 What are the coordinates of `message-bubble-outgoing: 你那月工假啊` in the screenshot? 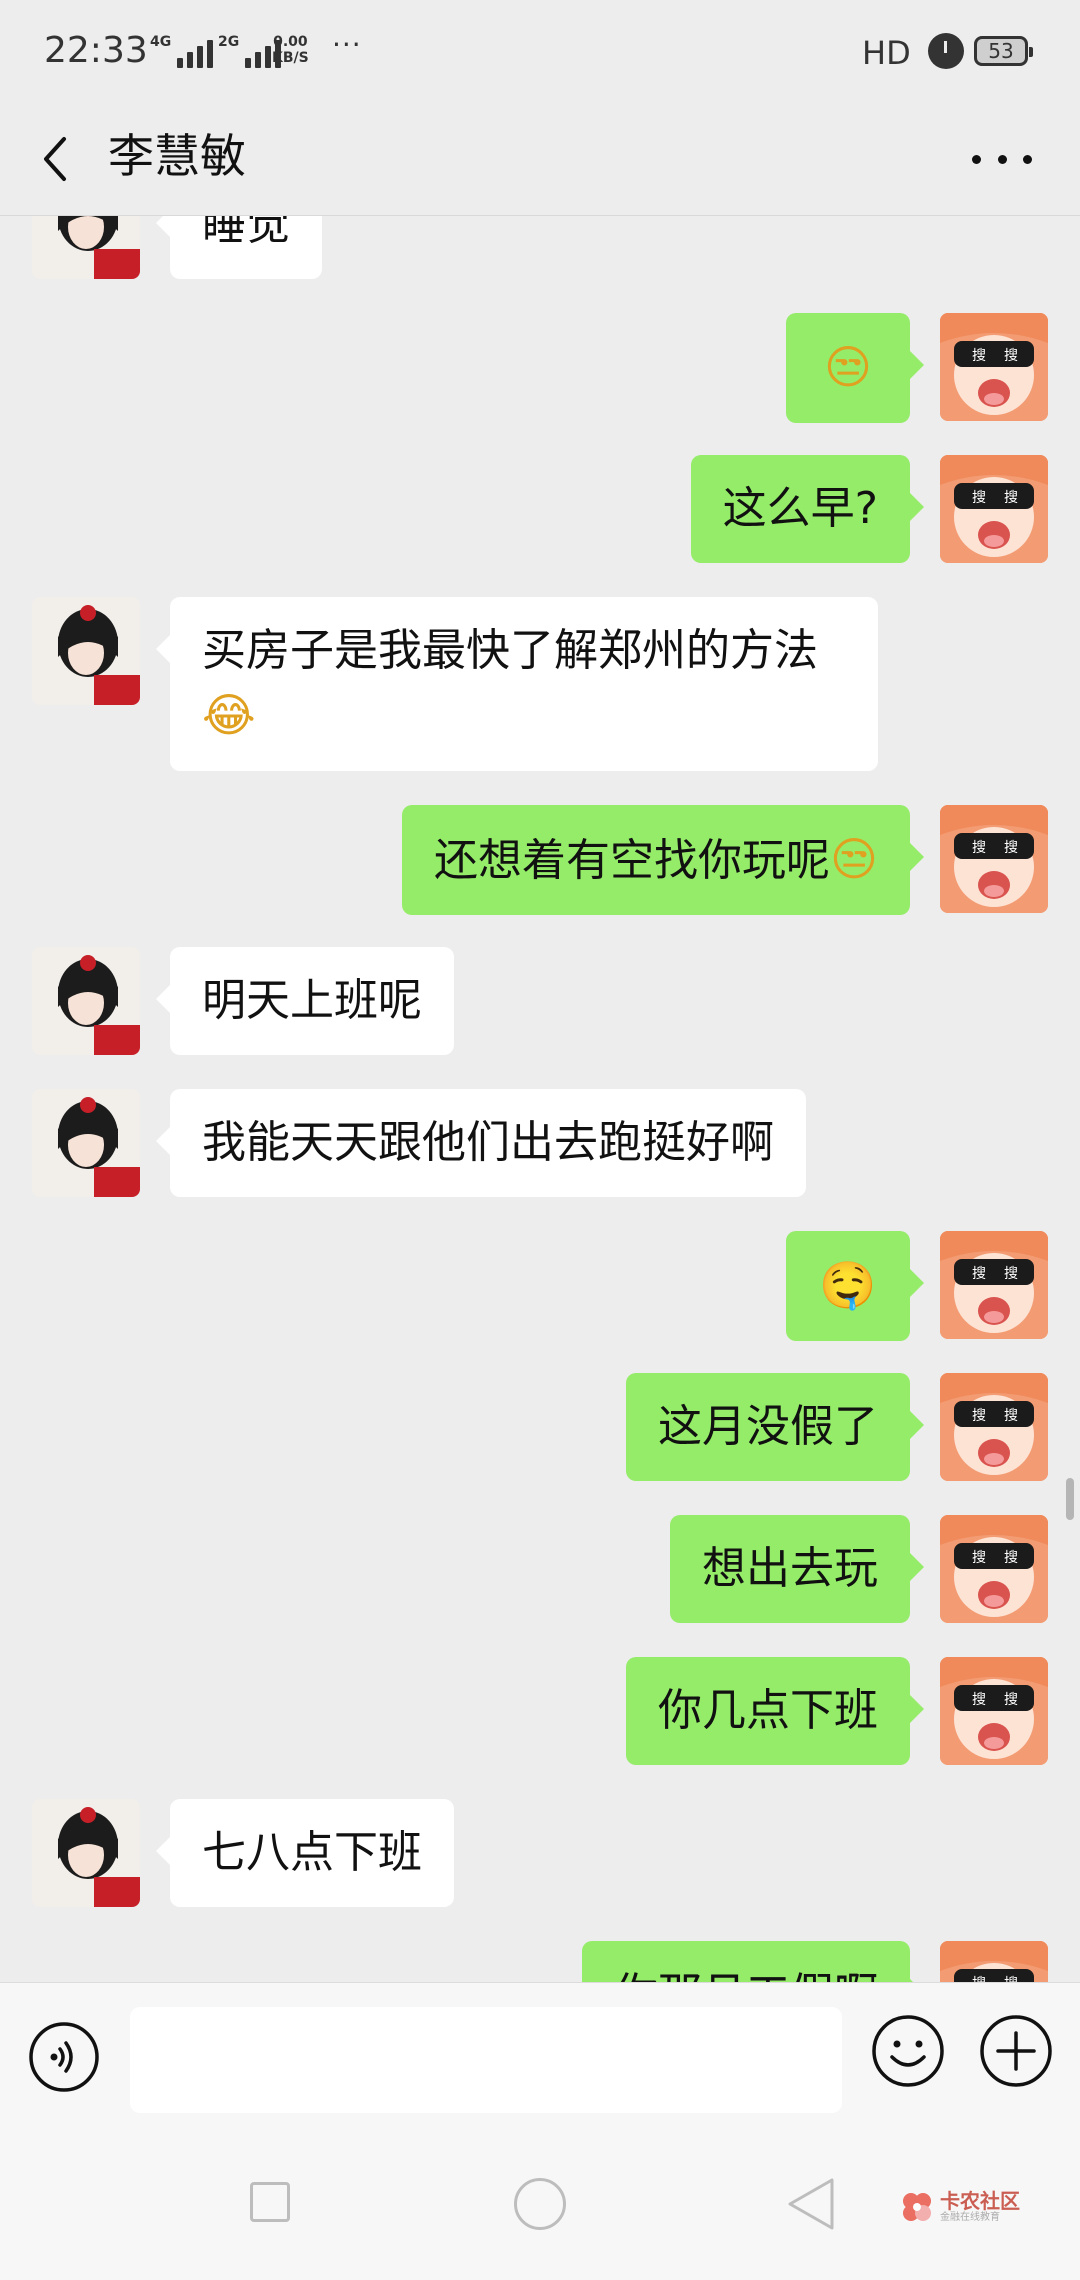 It's located at (753, 1961).